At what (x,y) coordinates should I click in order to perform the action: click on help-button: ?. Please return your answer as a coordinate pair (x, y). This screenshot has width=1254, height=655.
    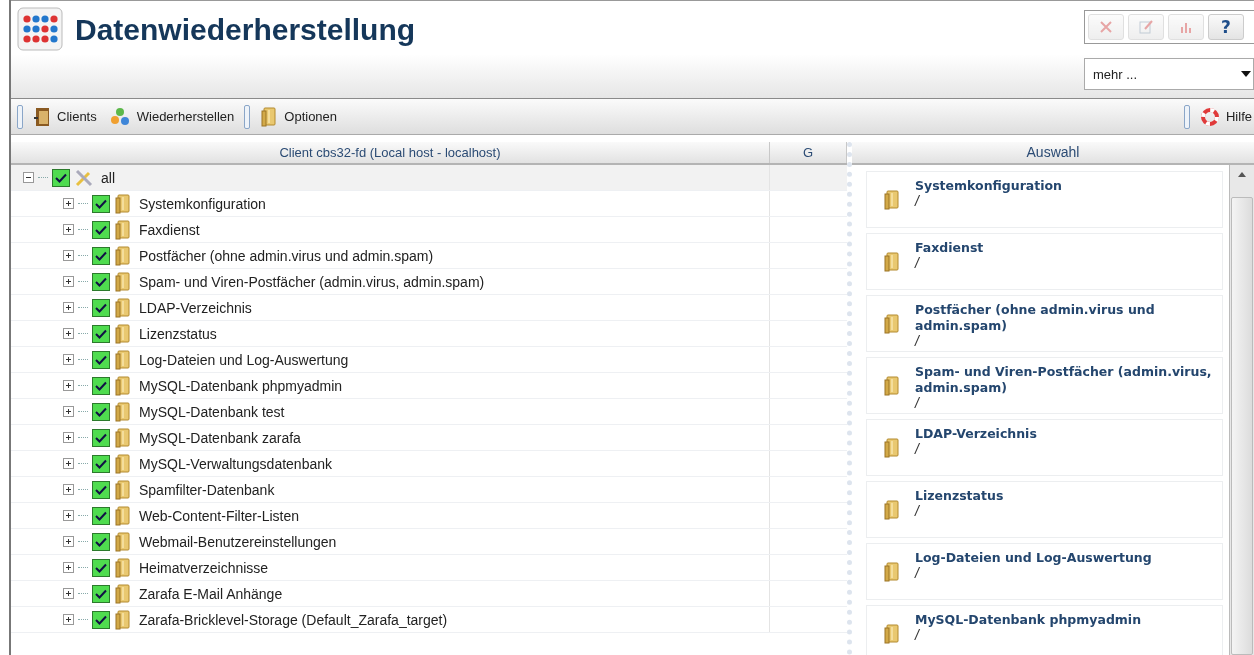
    Looking at the image, I should click on (1226, 27).